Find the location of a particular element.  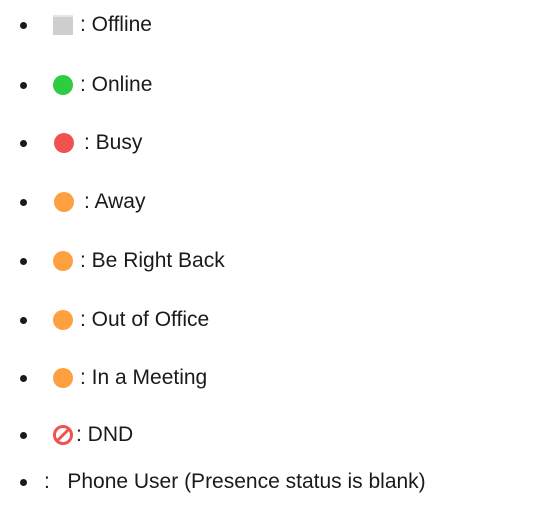

status-label: : Offline is located at coordinates (116, 24).